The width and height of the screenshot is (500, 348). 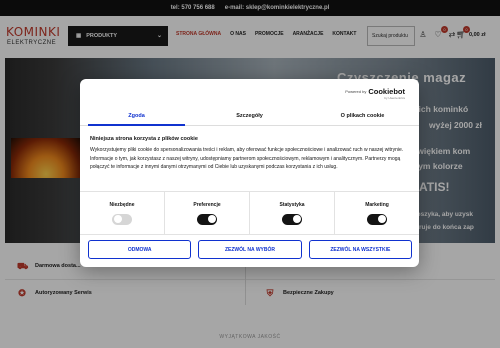 I want to click on marketing-switch, so click(x=377, y=219).